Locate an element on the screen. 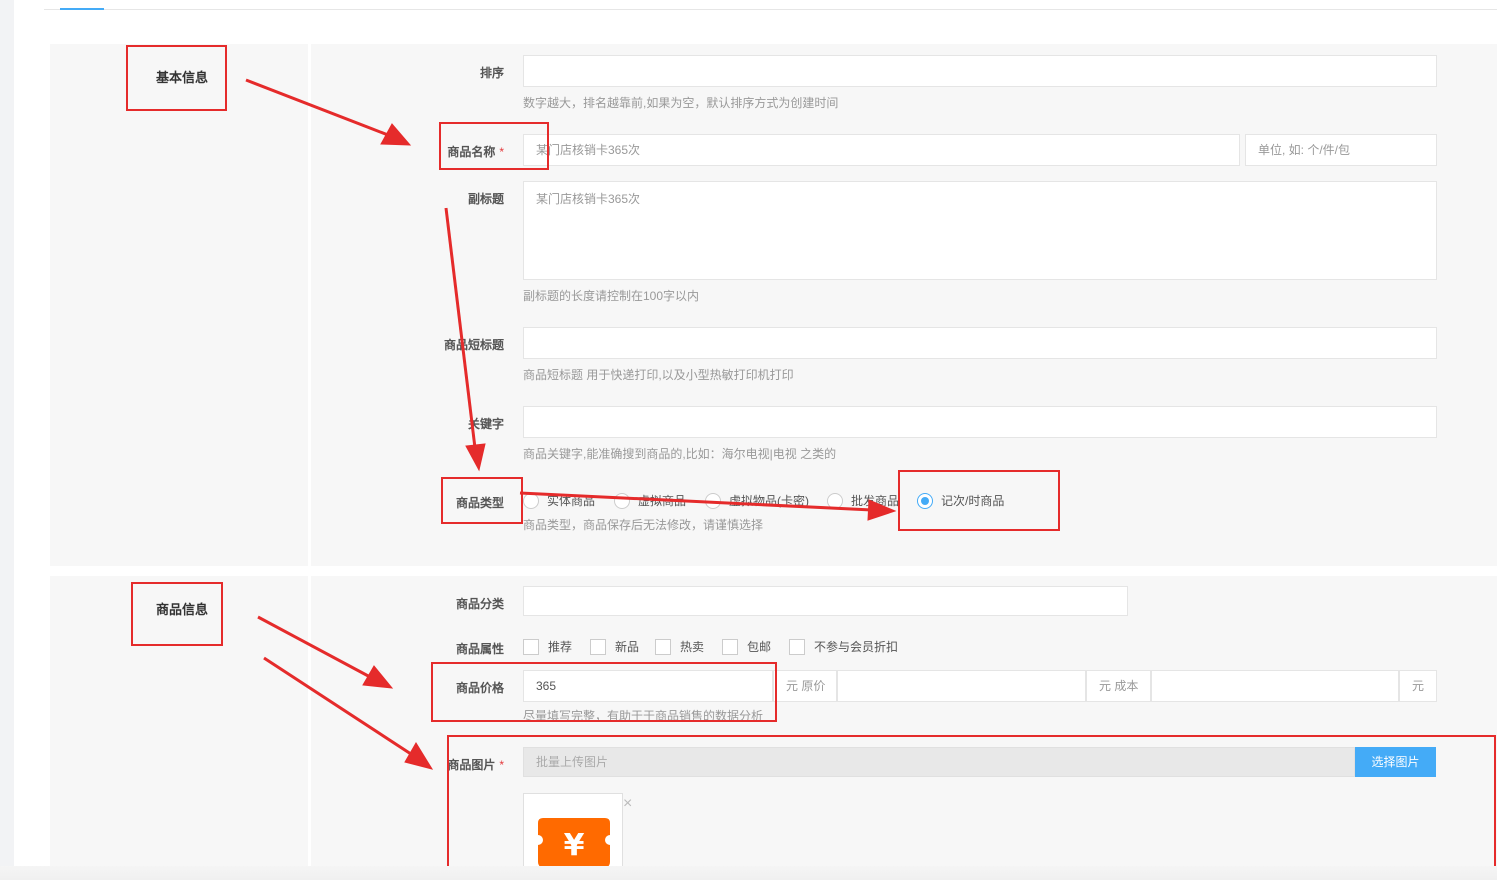 The width and height of the screenshot is (1497, 880). short-title-input is located at coordinates (980, 343).